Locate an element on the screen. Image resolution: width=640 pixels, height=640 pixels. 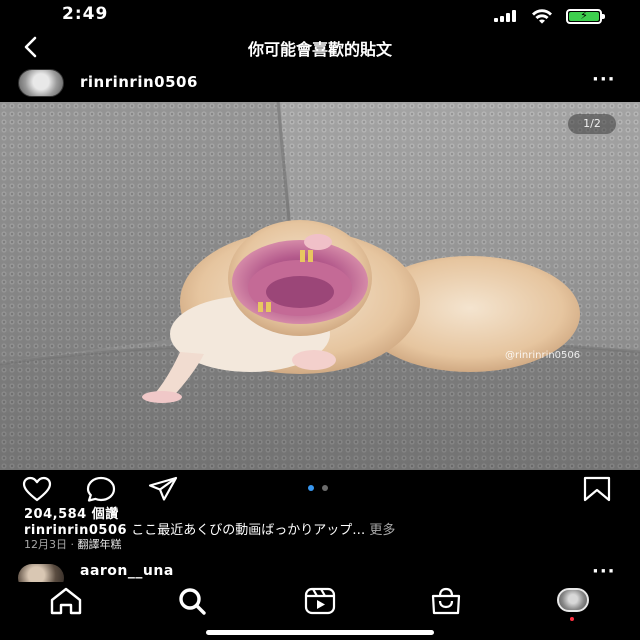
battery-icon: ⚡ is located at coordinates (585, 16).